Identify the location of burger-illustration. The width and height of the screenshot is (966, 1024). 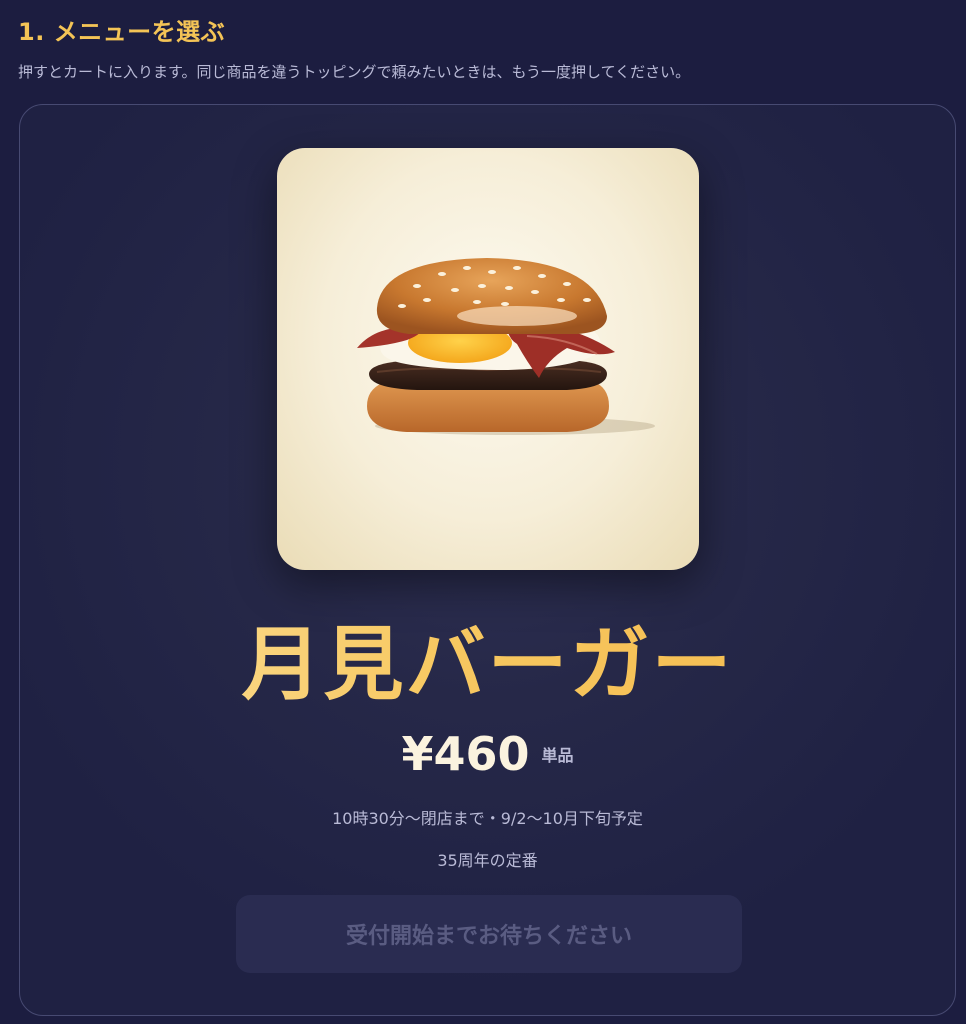
(506, 346).